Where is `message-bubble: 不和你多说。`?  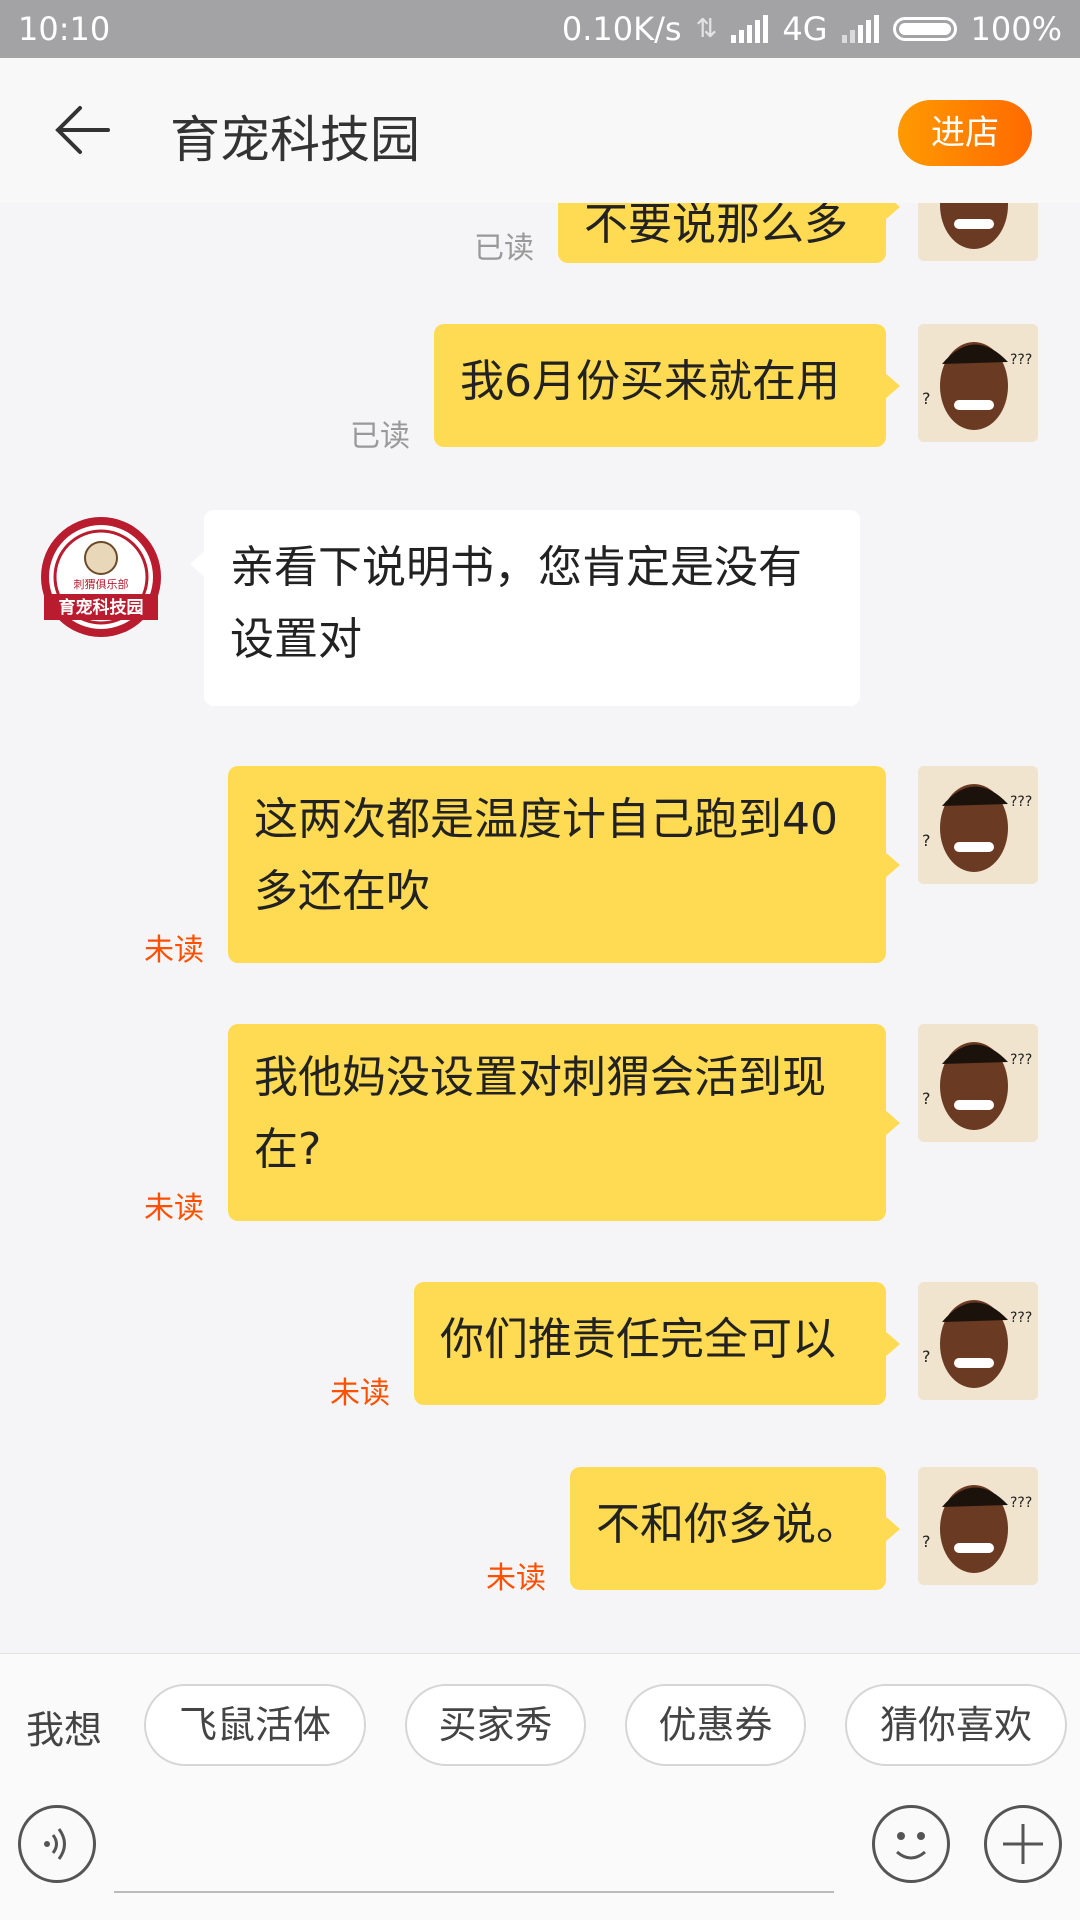 message-bubble: 不和你多说。 is located at coordinates (735, 1528).